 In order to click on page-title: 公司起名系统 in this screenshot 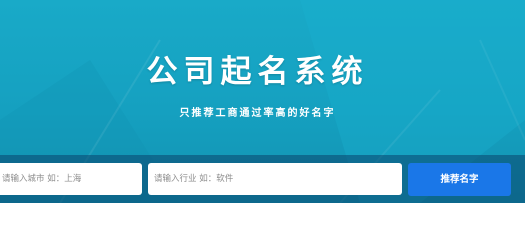, I will do `click(257, 72)`.